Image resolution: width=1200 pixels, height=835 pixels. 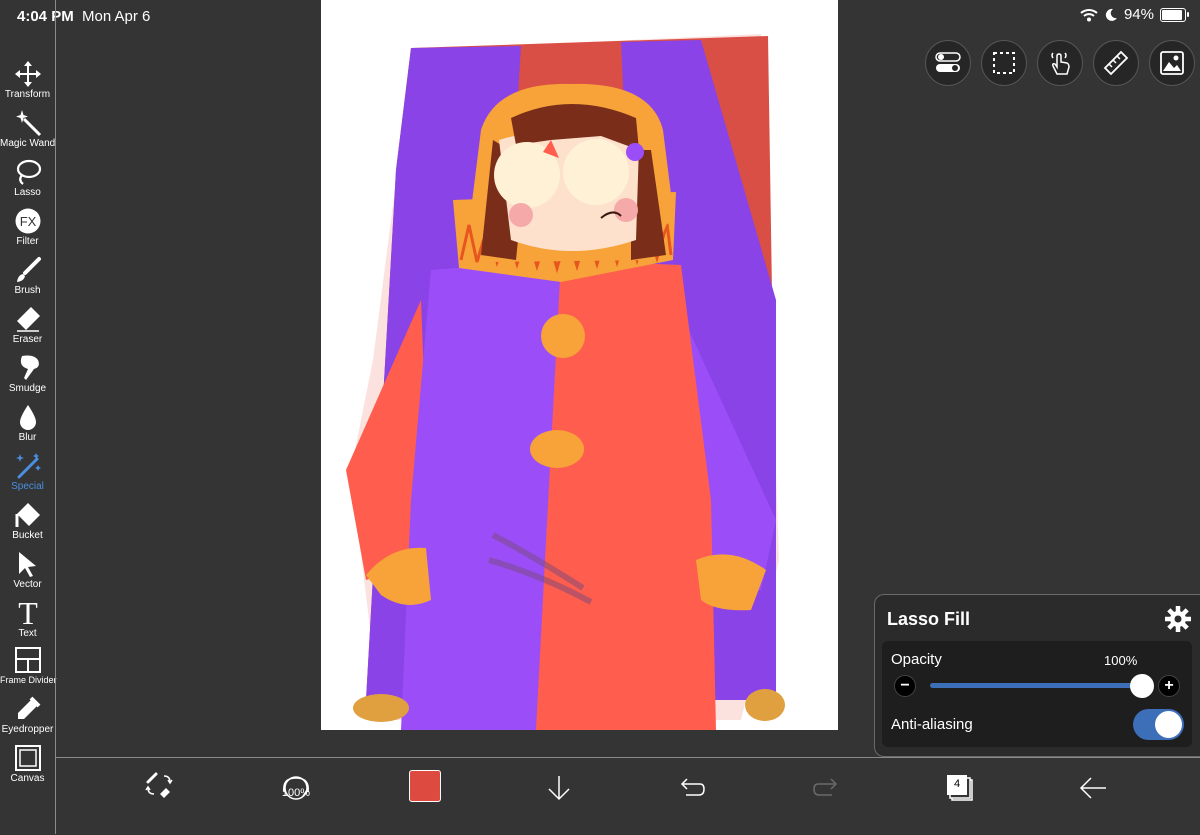 I want to click on battery-percent: 94%, so click(x=1138, y=14).